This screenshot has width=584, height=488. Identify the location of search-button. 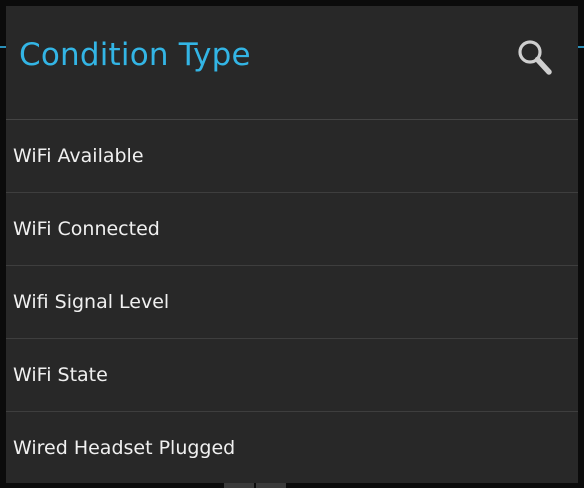
(533, 57).